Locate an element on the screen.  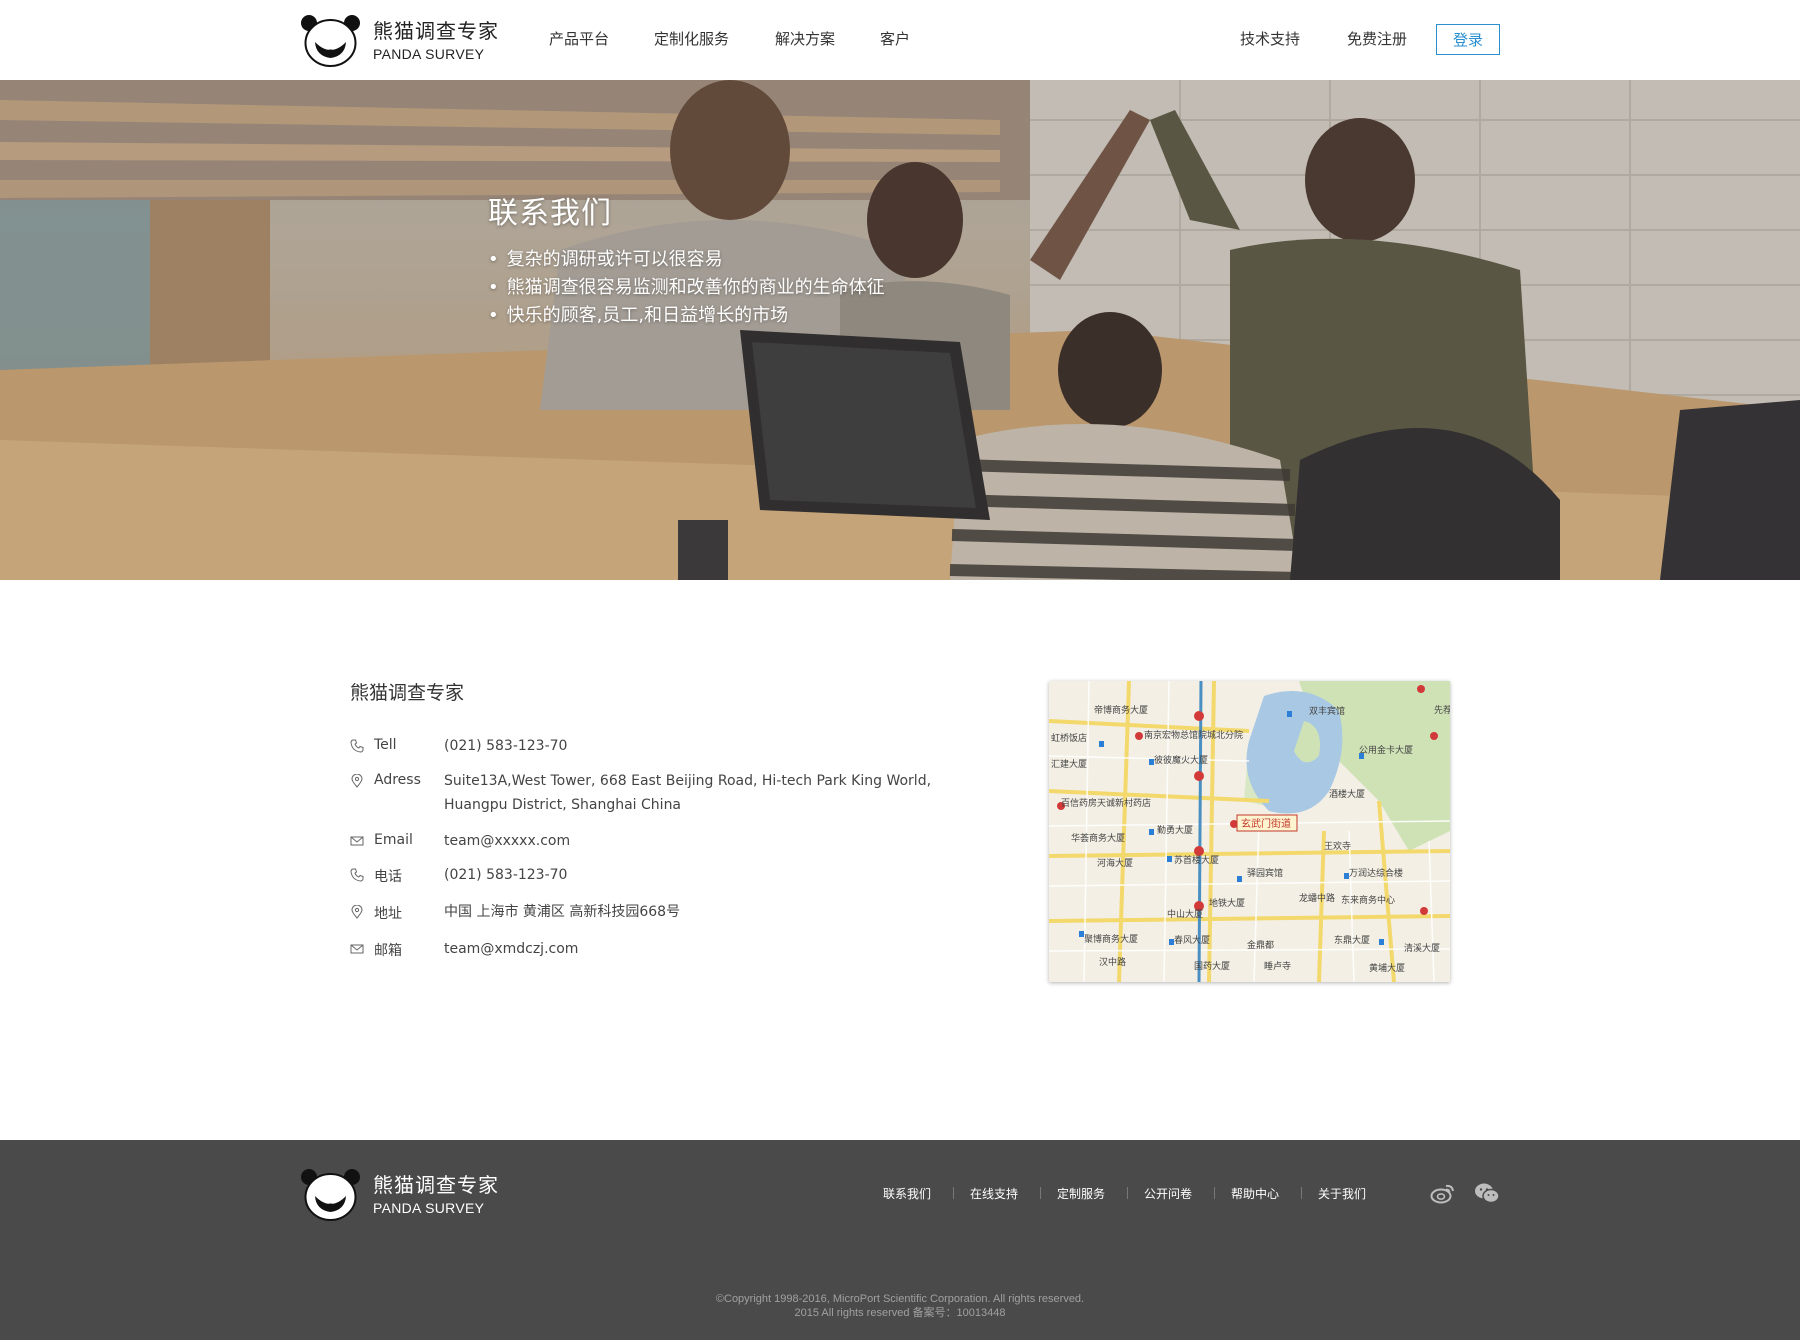
map-label: 百信药房天诚新村药店 is located at coordinates (1106, 803).